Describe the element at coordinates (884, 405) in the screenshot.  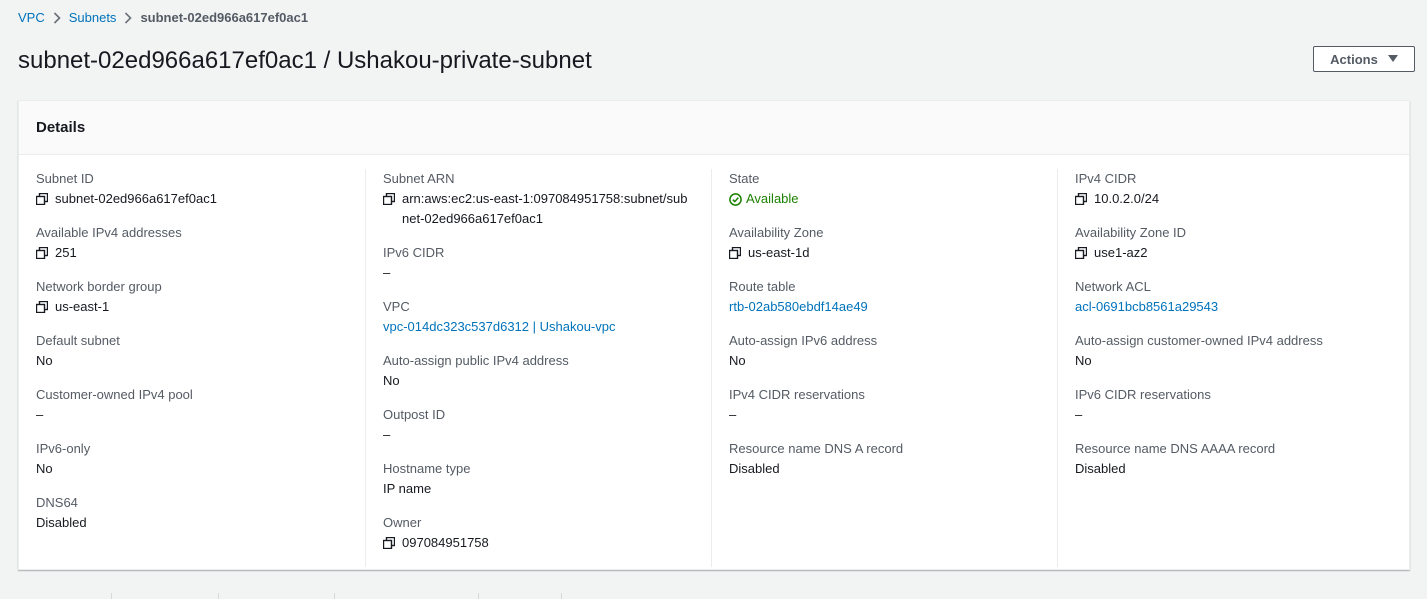
I see `field-ipv4-cidr-reservations: IPv4 CIDR reservations –` at that location.